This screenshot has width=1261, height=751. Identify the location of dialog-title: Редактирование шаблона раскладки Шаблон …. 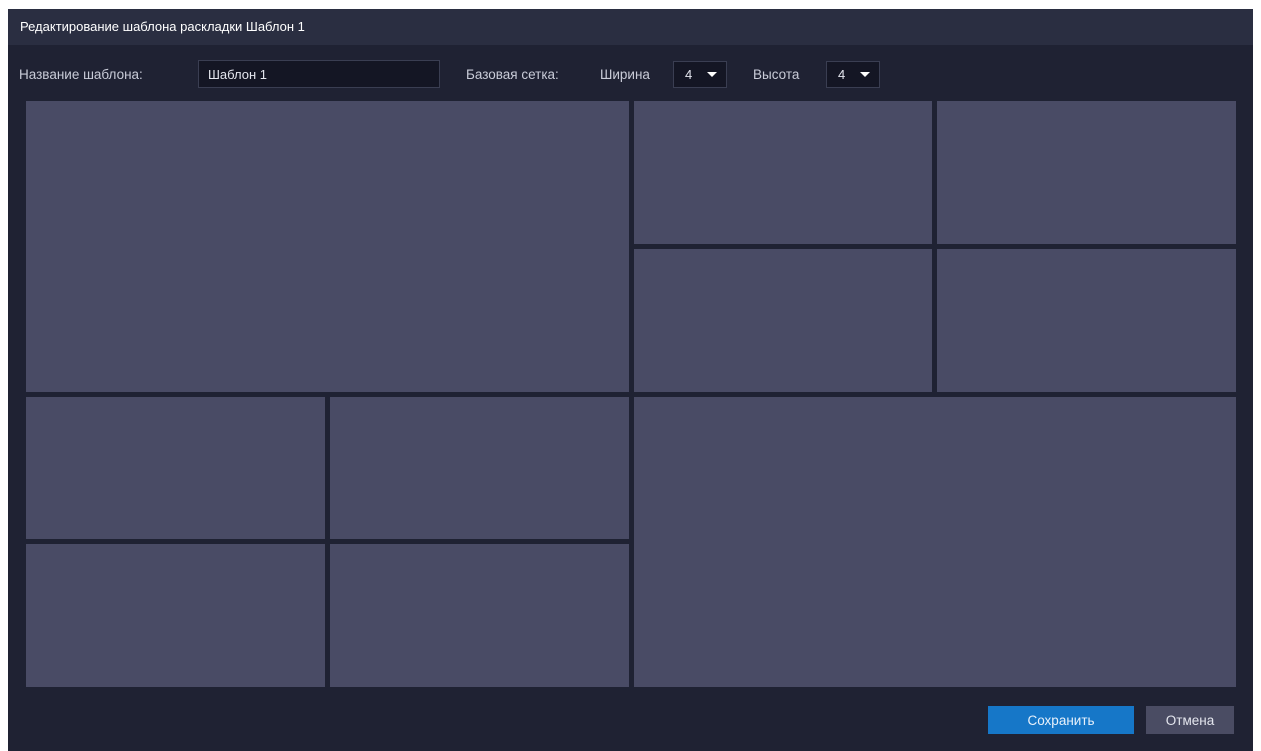
(162, 26).